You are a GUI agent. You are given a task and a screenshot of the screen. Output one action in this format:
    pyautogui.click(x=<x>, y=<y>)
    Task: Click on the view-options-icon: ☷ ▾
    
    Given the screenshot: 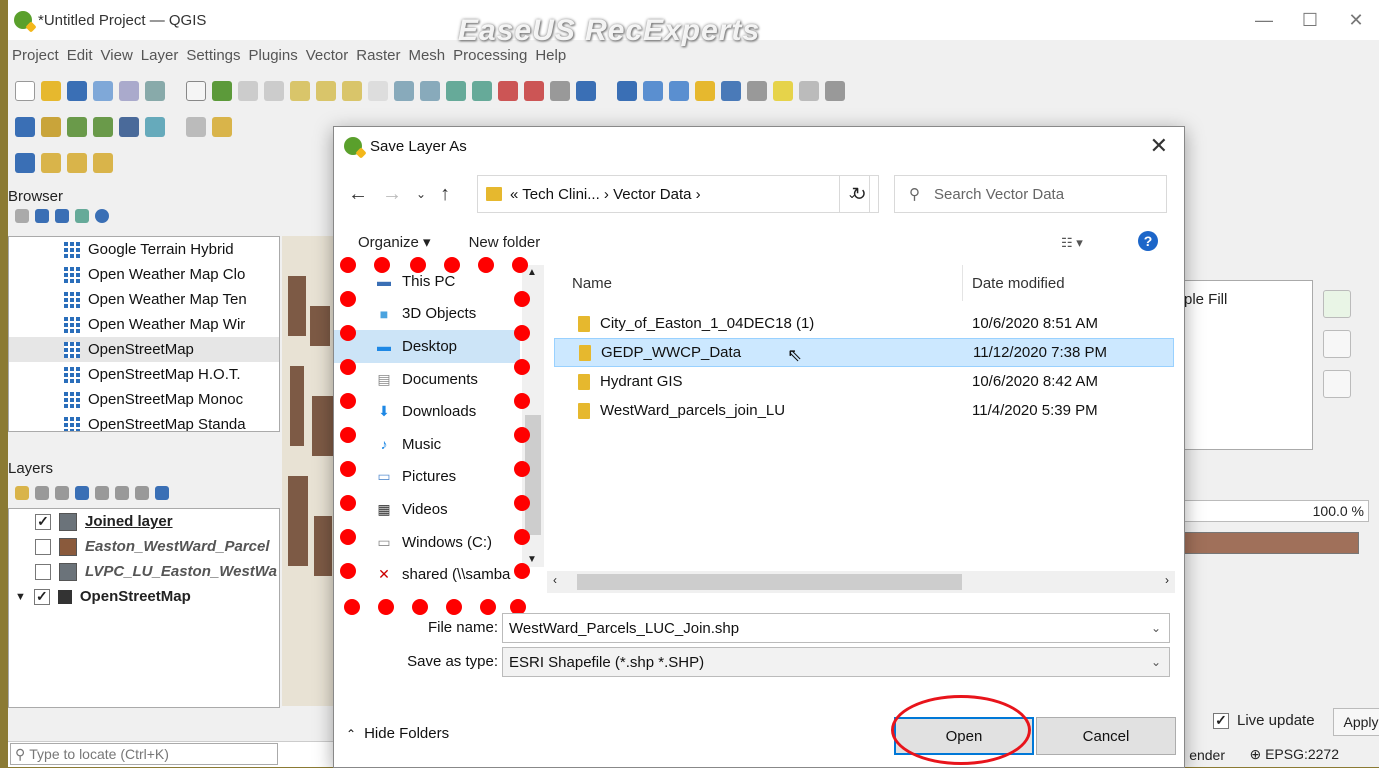 What is the action you would take?
    pyautogui.click(x=1072, y=243)
    